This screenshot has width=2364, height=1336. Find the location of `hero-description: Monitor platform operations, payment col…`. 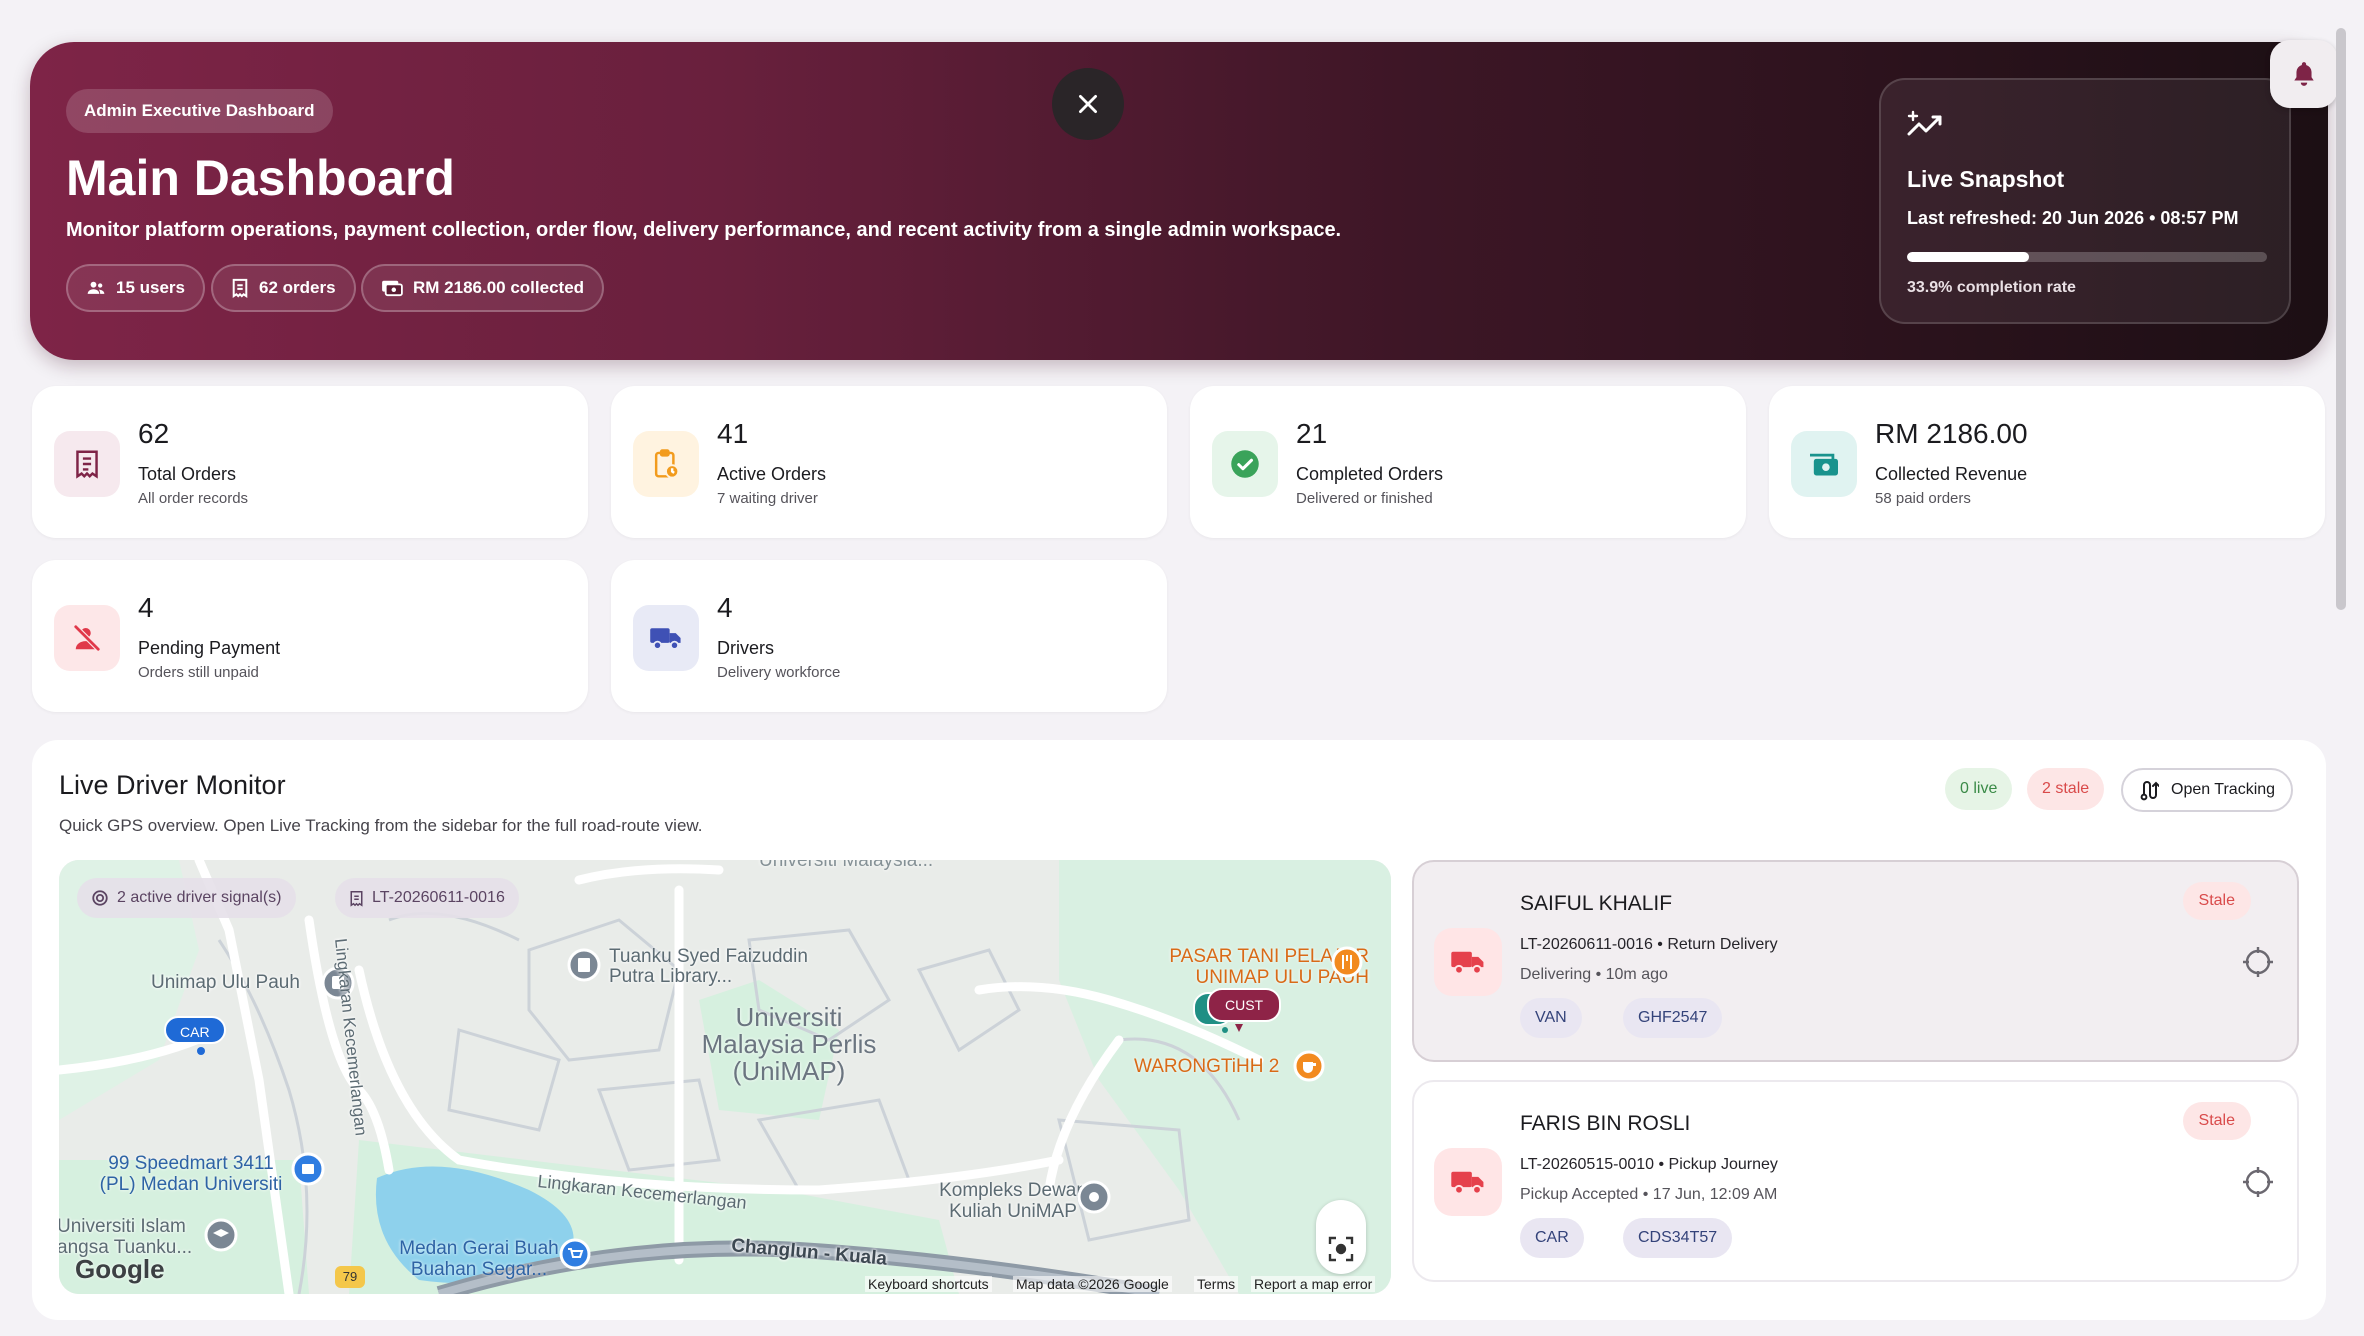

hero-description: Monitor platform operations, payment col… is located at coordinates (704, 230).